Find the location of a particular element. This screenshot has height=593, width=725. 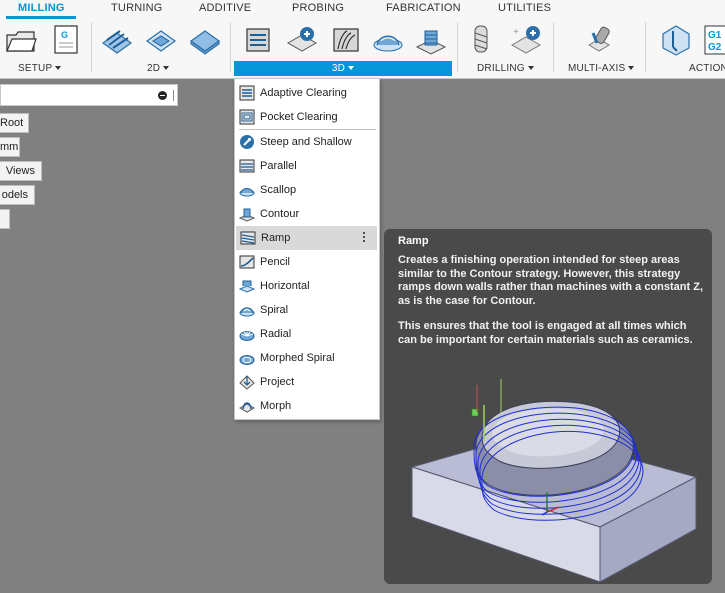

tab-fabrication: FABRICATION is located at coordinates (423, 8).